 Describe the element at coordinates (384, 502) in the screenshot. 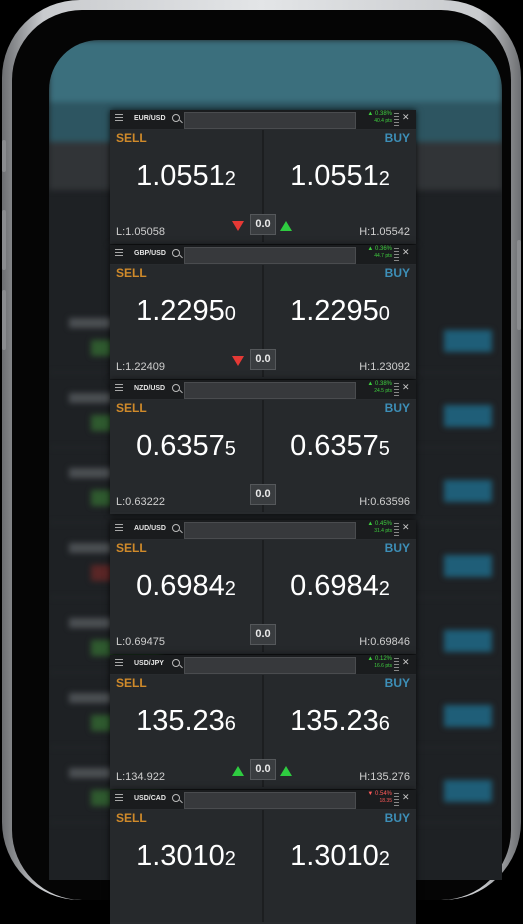

I see `daily-high: H:0.63596` at that location.